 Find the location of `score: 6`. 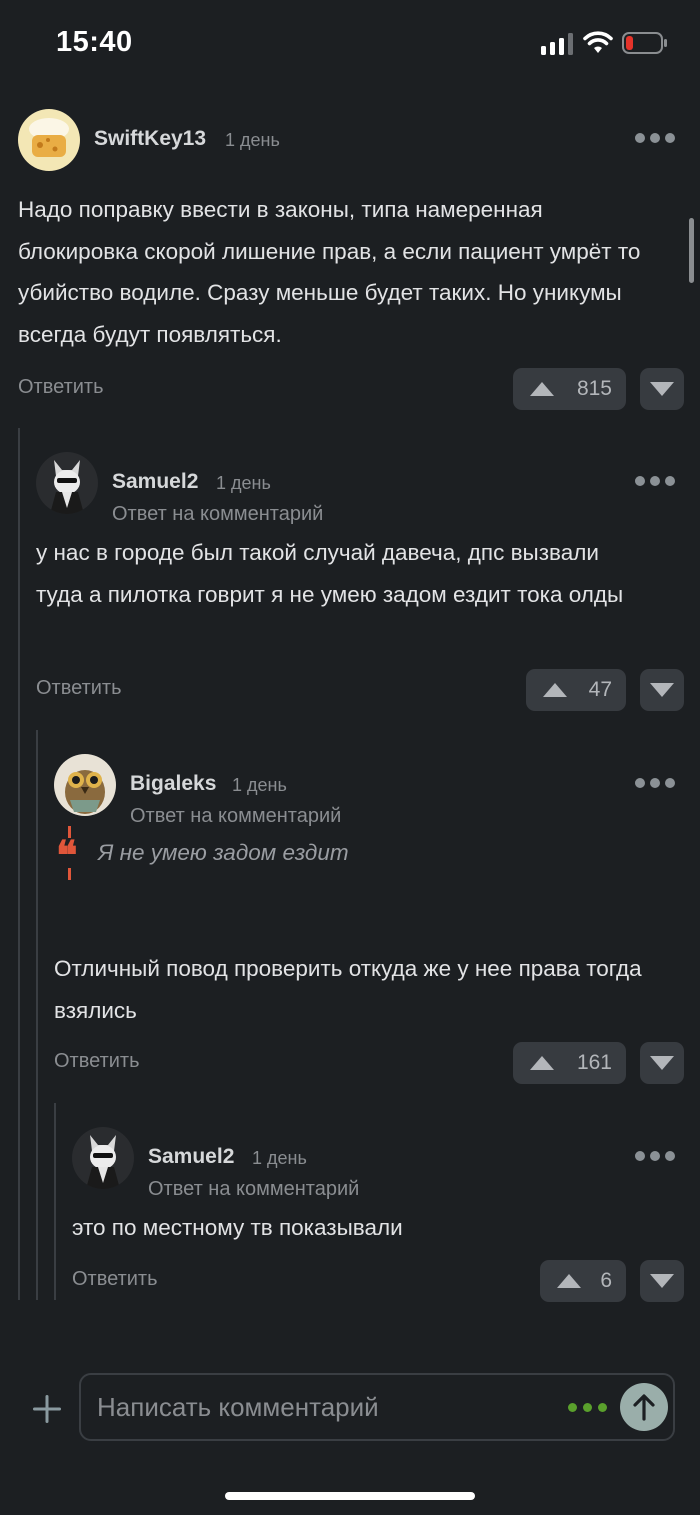

score: 6 is located at coordinates (606, 1280).